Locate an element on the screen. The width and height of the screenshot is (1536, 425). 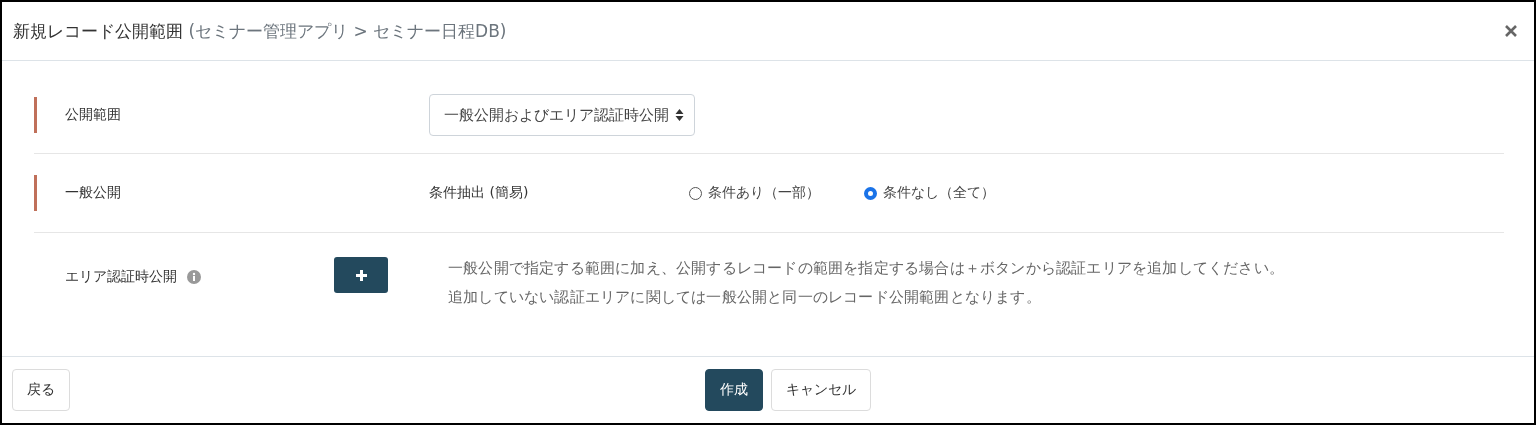
sort-caret-icon is located at coordinates (679, 115).